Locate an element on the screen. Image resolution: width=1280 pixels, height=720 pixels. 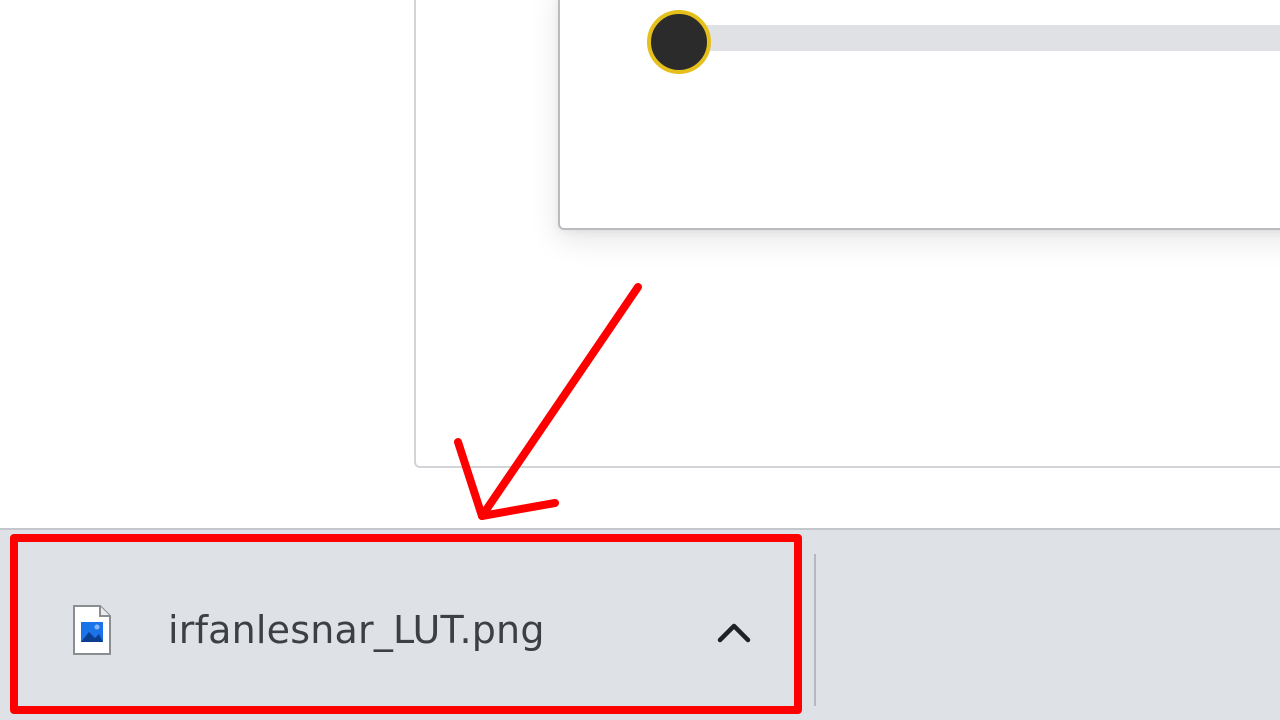
image-file-icon is located at coordinates (92, 630).